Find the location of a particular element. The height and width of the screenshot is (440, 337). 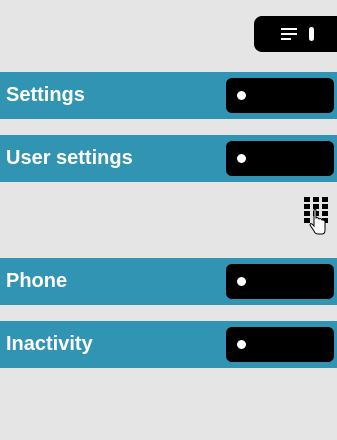

menu-row-inactivity: Inactivity is located at coordinates (168, 344).